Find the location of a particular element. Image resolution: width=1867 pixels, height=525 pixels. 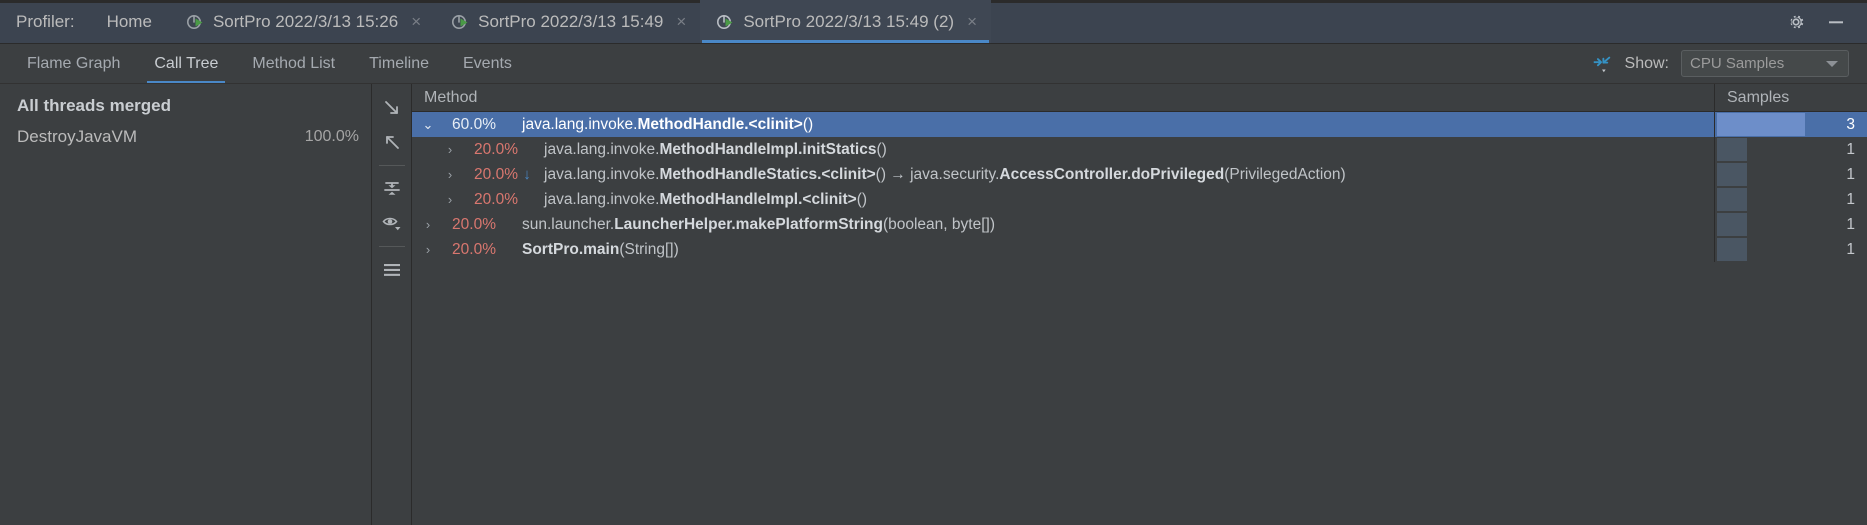

show-select-value: CPU Samples is located at coordinates (1737, 63).